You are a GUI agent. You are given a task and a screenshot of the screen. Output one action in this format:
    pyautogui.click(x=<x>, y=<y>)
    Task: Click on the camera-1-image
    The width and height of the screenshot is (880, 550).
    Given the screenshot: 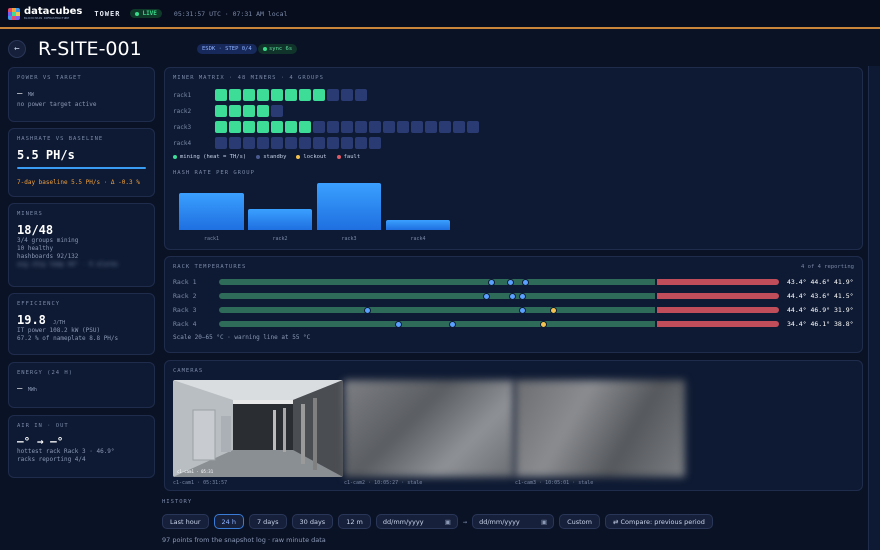 What is the action you would take?
    pyautogui.click(x=258, y=428)
    